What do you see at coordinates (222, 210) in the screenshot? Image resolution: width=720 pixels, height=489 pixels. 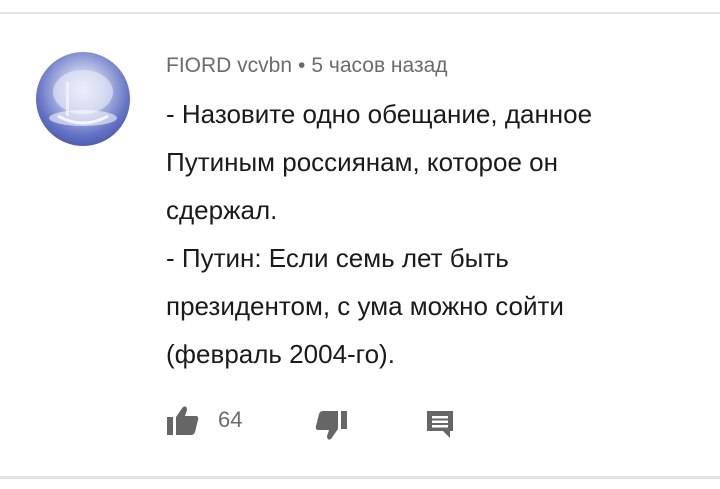 I see `comment-line: сдержал.` at bounding box center [222, 210].